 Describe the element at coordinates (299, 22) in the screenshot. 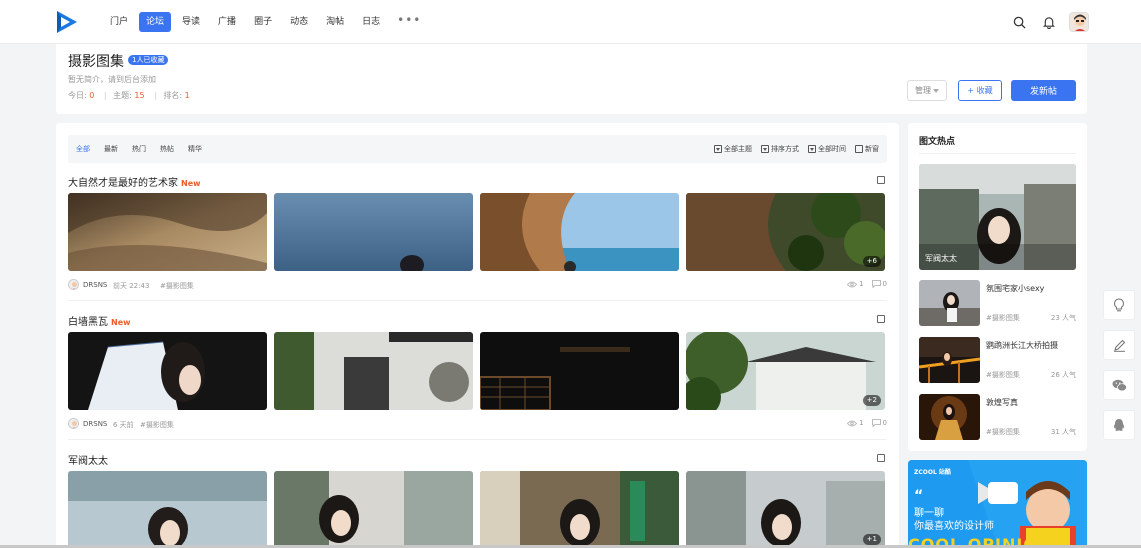

I see `nav-item-feed: 动态` at that location.